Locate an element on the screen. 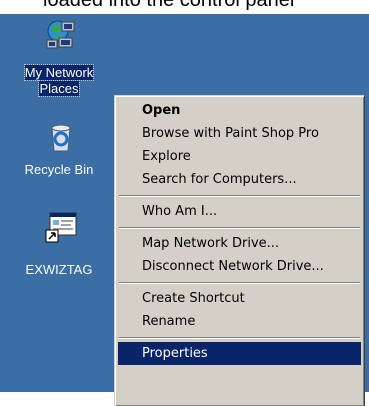 The image size is (369, 406). network-places-icon is located at coordinates (60, 34).